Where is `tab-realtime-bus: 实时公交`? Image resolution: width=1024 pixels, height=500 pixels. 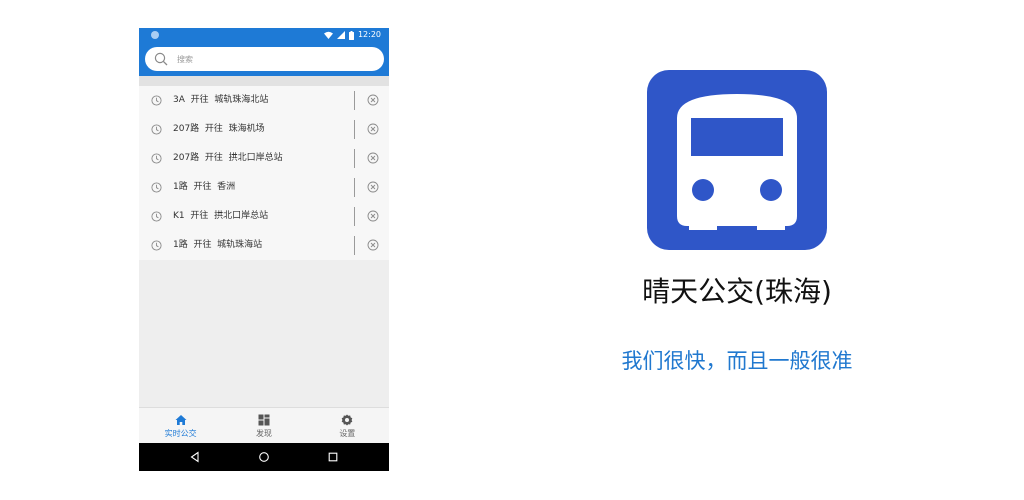 tab-realtime-bus: 实时公交 is located at coordinates (180, 425).